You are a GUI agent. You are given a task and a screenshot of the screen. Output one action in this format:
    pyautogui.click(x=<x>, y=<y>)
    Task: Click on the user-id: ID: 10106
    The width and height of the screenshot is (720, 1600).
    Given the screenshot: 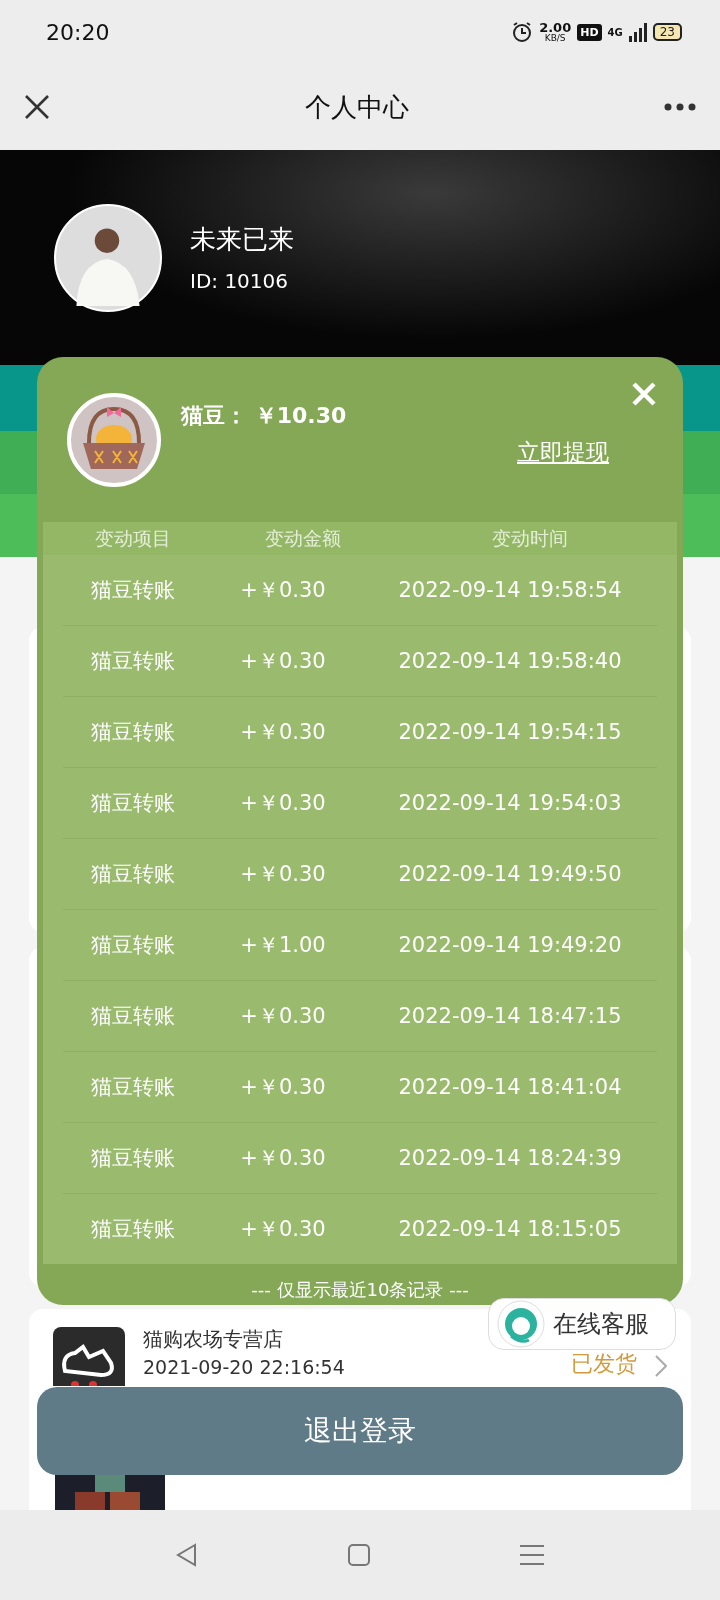 What is the action you would take?
    pyautogui.click(x=240, y=281)
    